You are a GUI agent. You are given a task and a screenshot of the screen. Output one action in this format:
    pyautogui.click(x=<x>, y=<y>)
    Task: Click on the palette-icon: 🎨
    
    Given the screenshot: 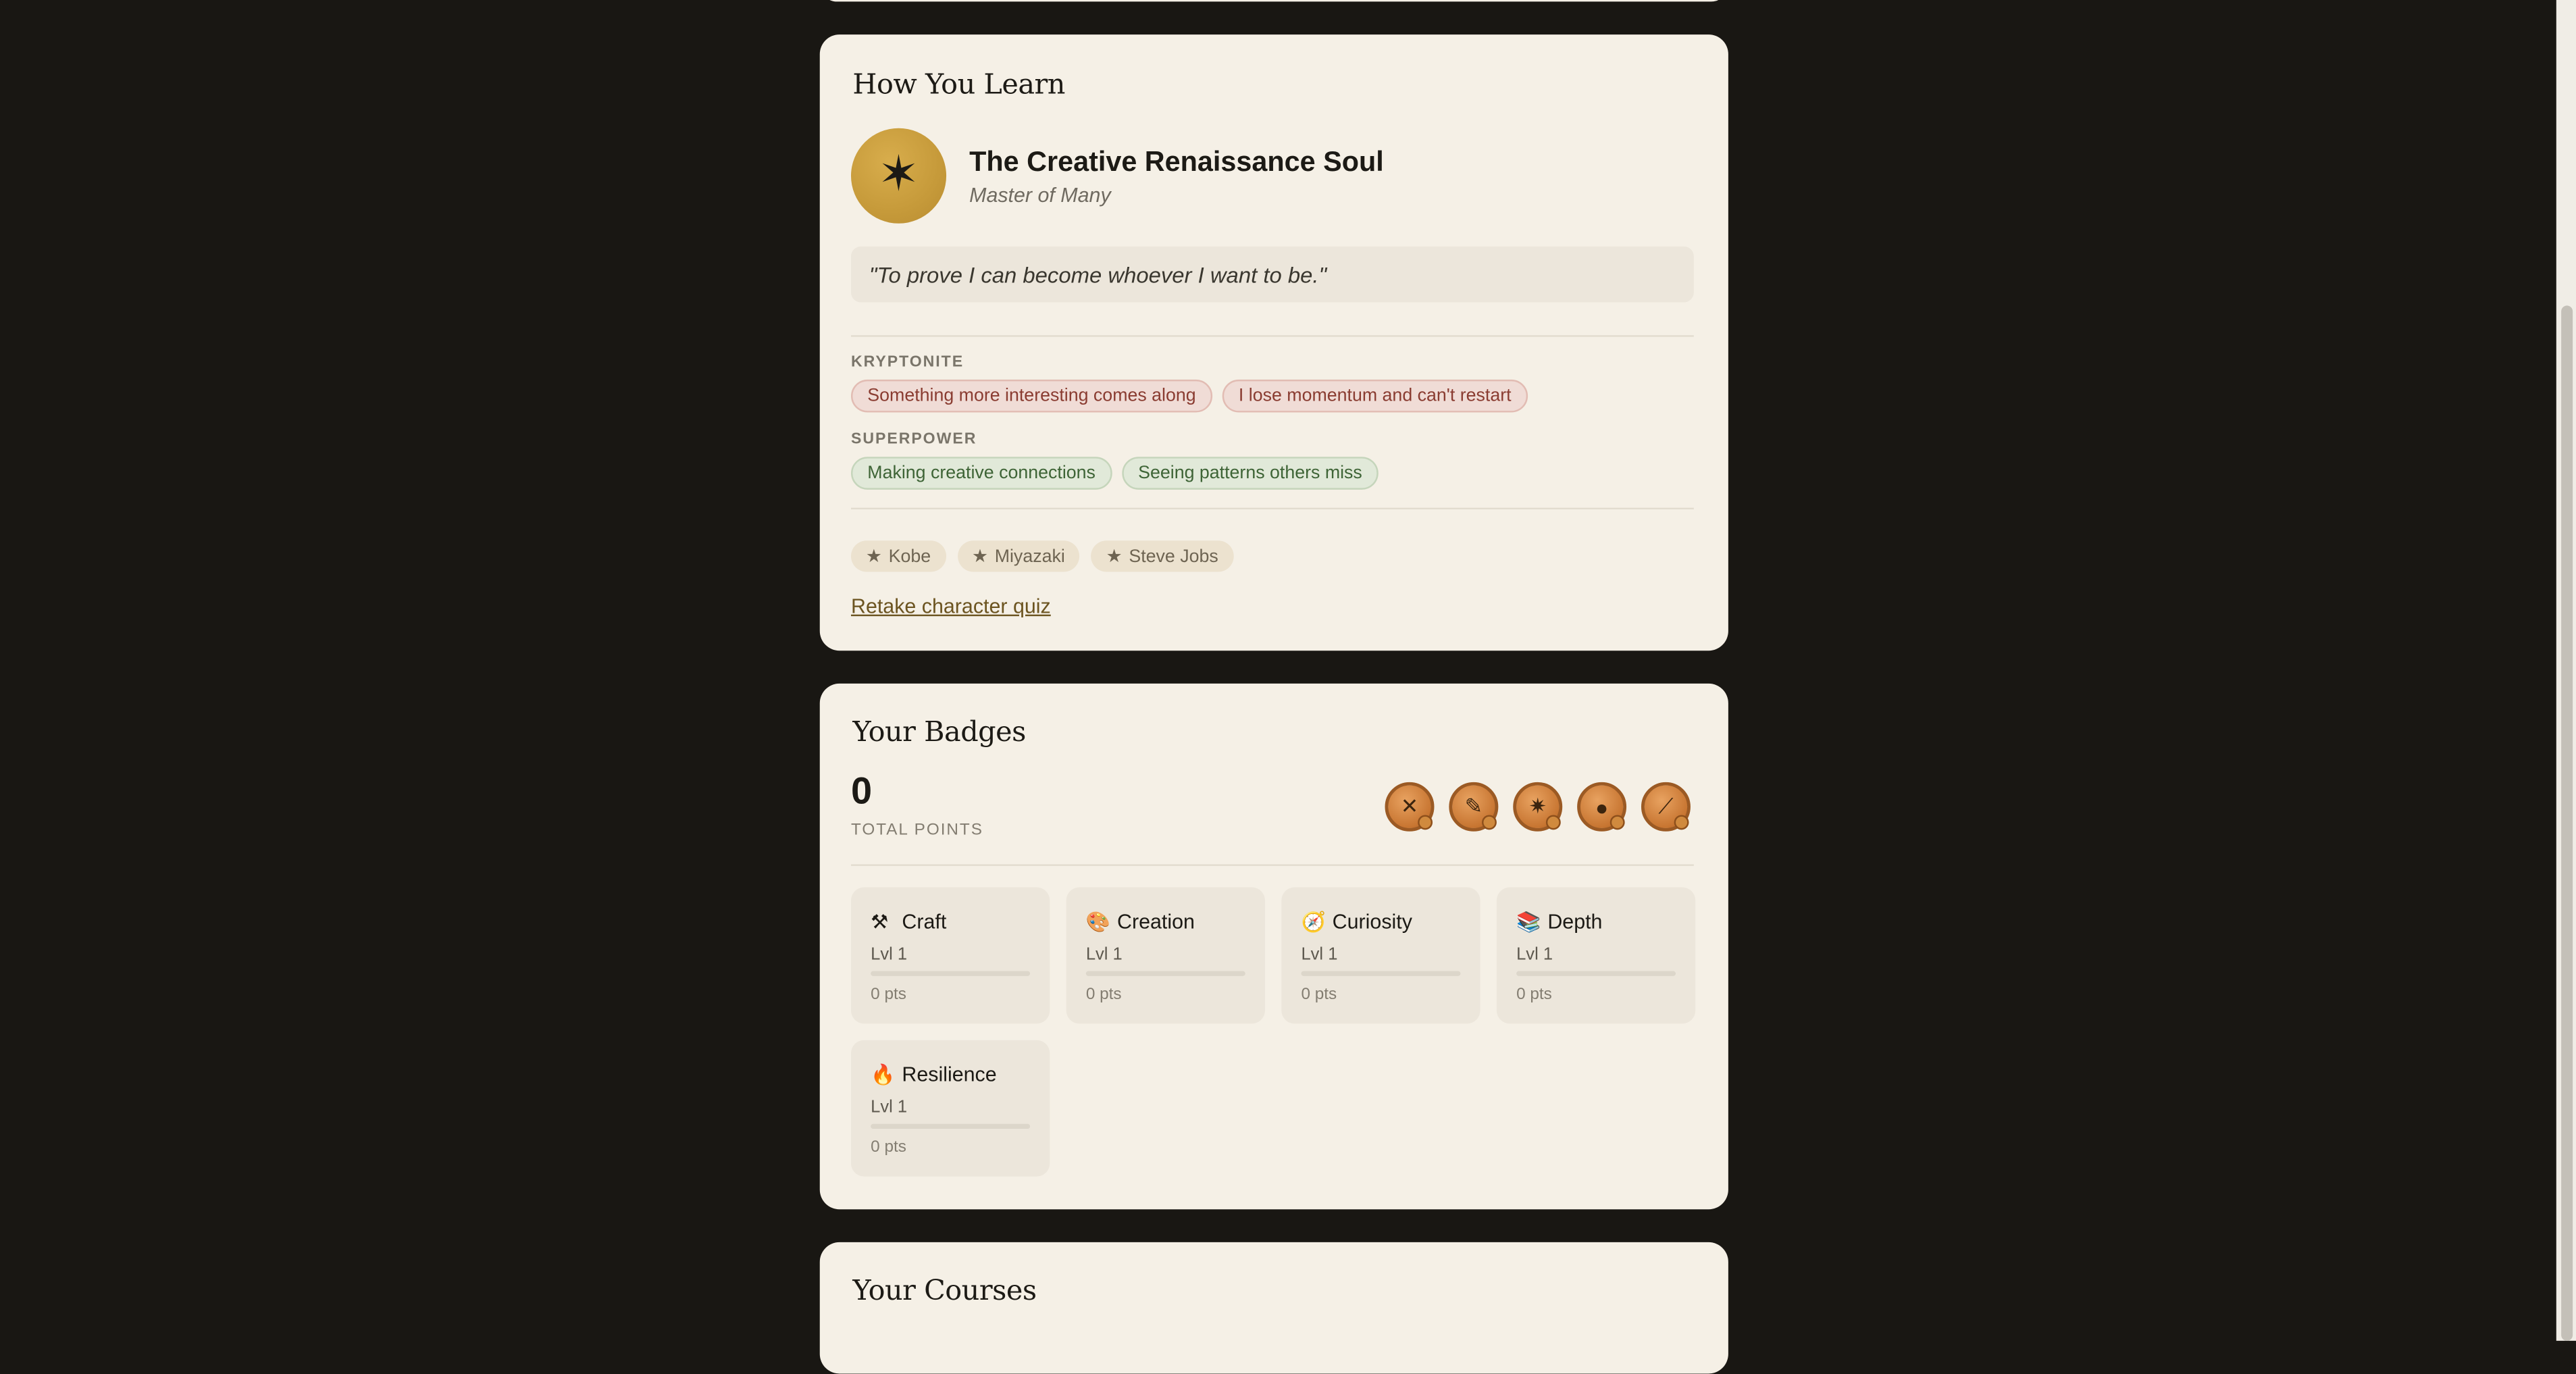 What is the action you would take?
    pyautogui.click(x=1098, y=922)
    